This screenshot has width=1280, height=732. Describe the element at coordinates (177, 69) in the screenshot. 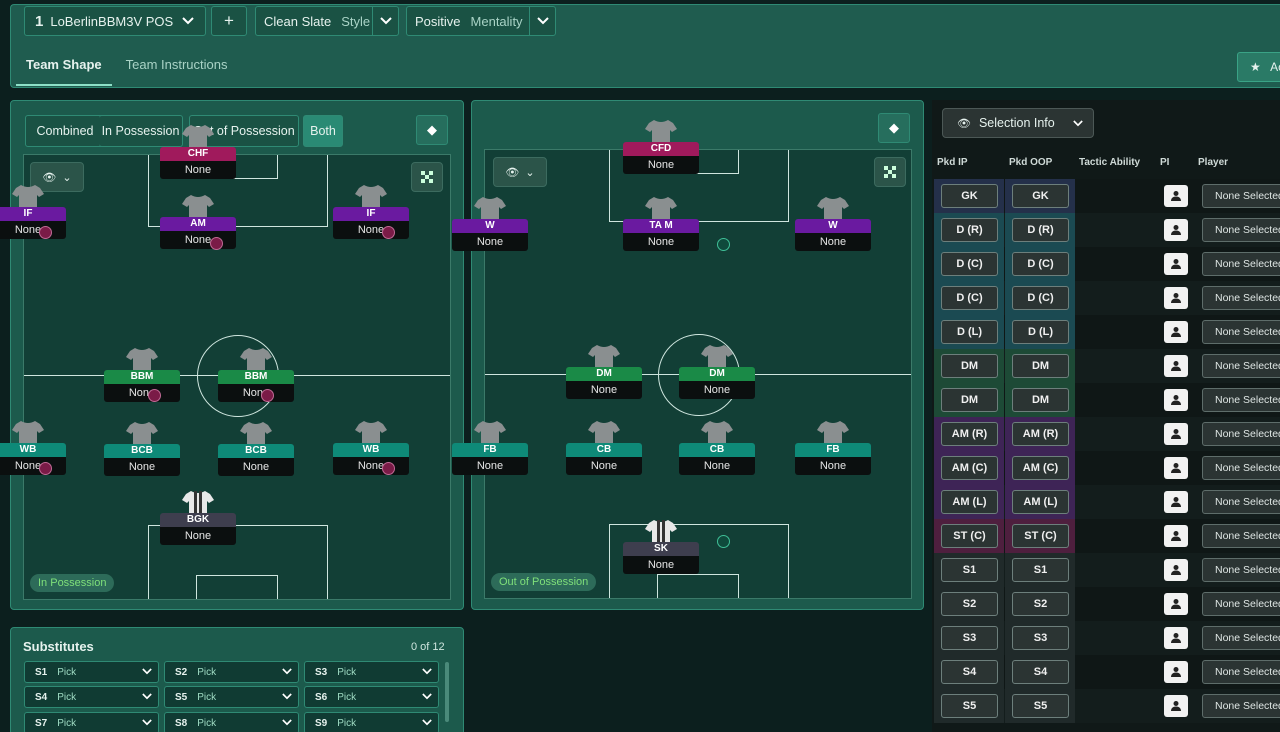

I see `tab-team-instructions: Team Instructions` at that location.